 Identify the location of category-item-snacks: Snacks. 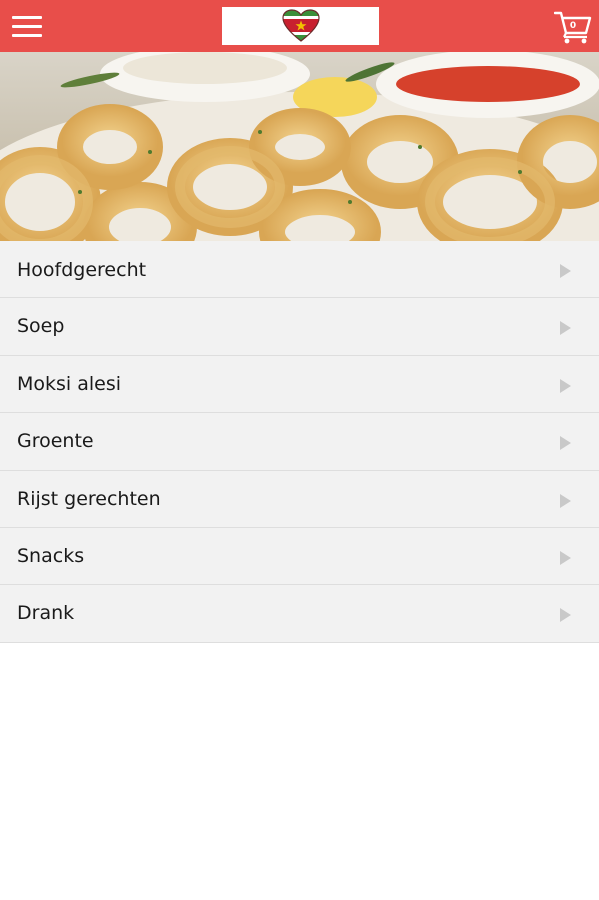
(299, 556).